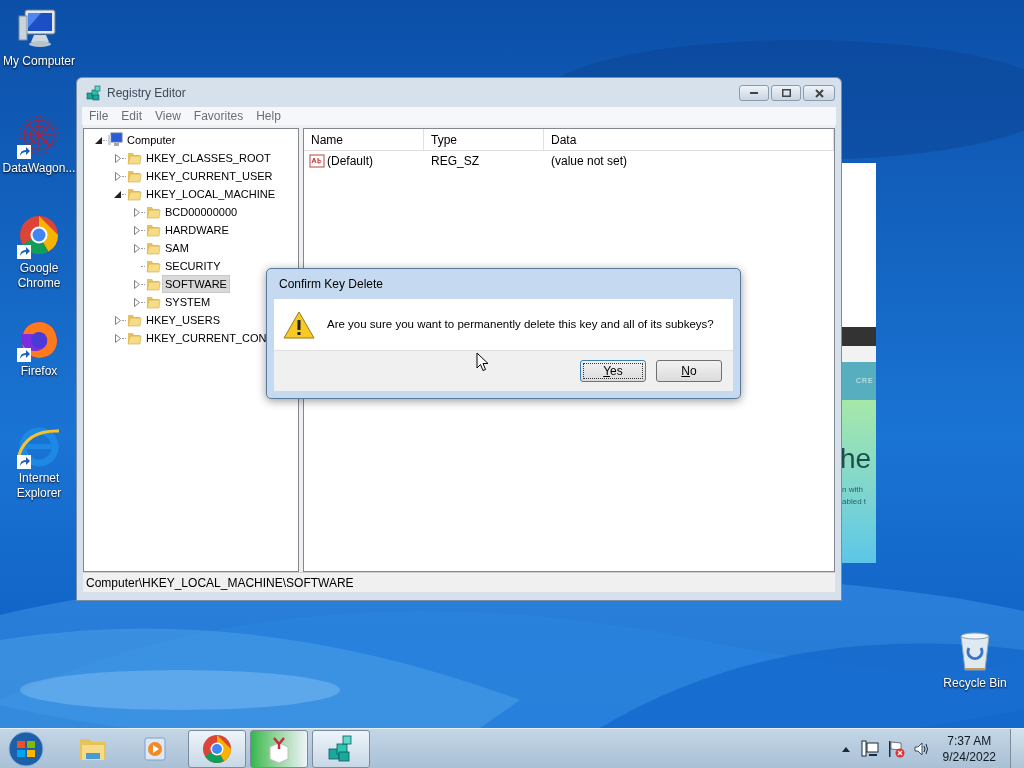 This screenshot has width=1024, height=768. I want to click on table-cell-text: (Default), so click(350, 161).